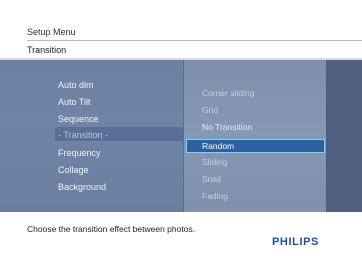 The image size is (362, 273). I want to click on menu-item-frequency: Frequency, so click(79, 153).